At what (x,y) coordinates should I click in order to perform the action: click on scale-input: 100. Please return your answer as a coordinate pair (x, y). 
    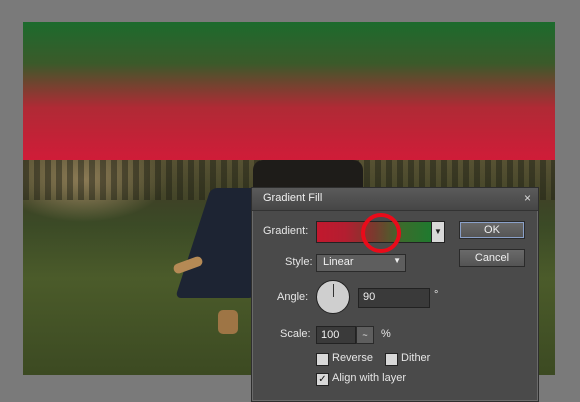
    Looking at the image, I should click on (336, 335).